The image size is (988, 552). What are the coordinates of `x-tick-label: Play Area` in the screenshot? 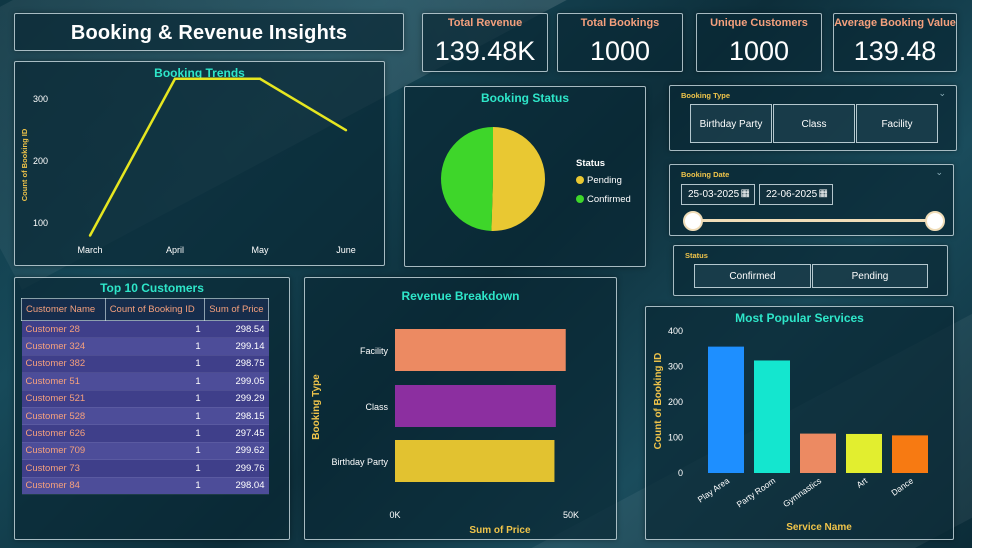 It's located at (714, 489).